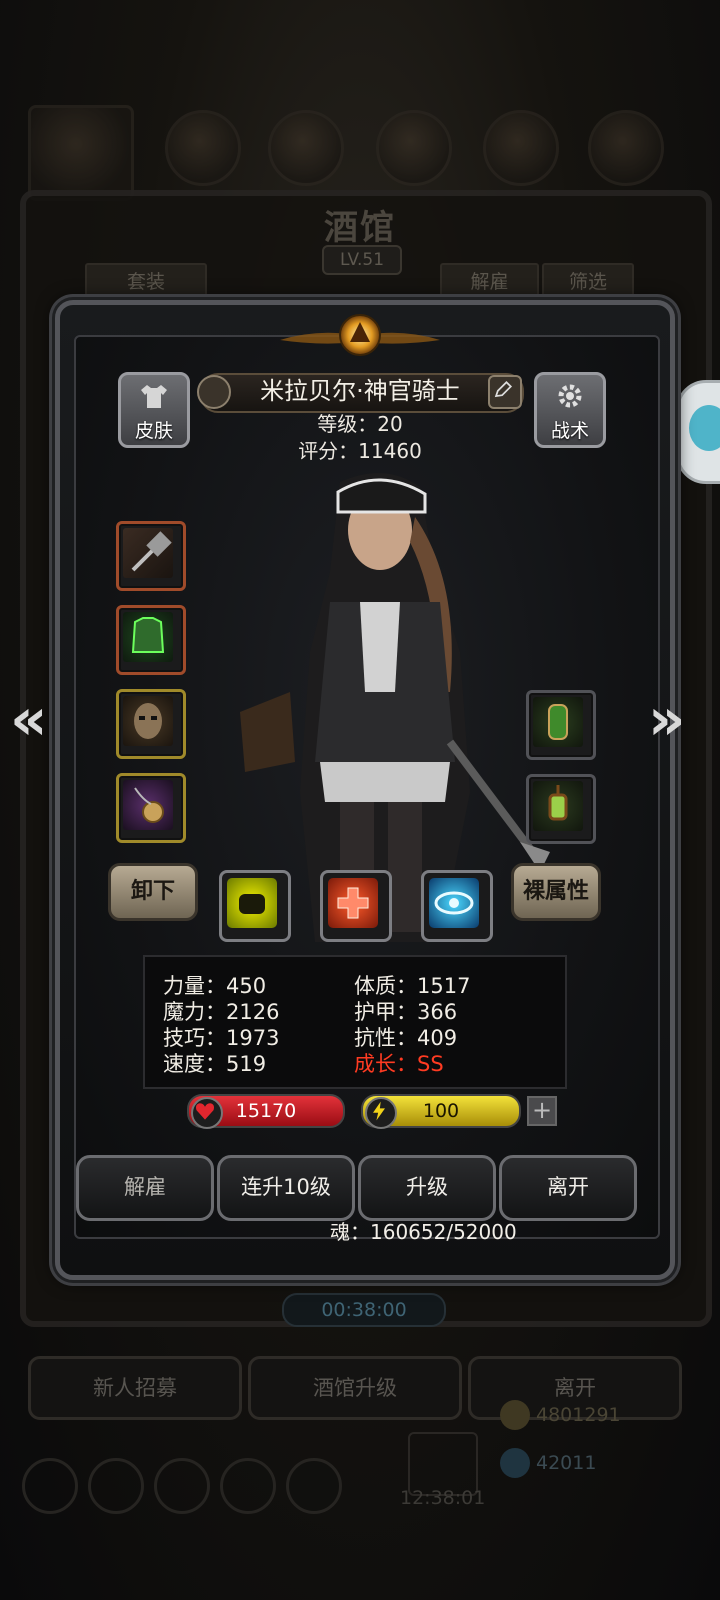 The height and width of the screenshot is (1600, 720). What do you see at coordinates (542, 1111) in the screenshot?
I see `add-energy-button: +` at bounding box center [542, 1111].